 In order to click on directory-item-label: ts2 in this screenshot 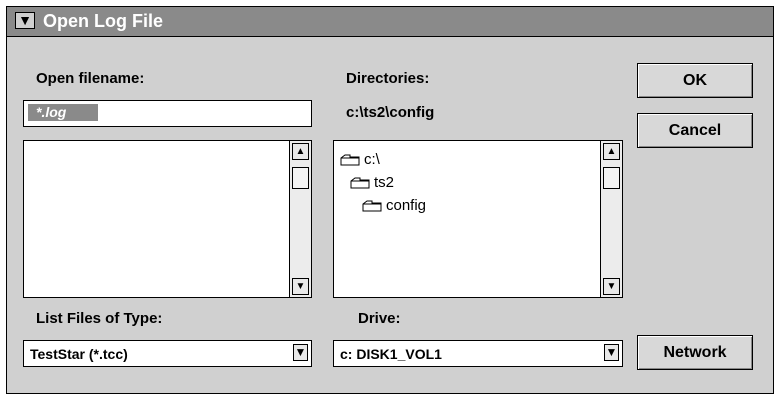, I will do `click(384, 182)`.